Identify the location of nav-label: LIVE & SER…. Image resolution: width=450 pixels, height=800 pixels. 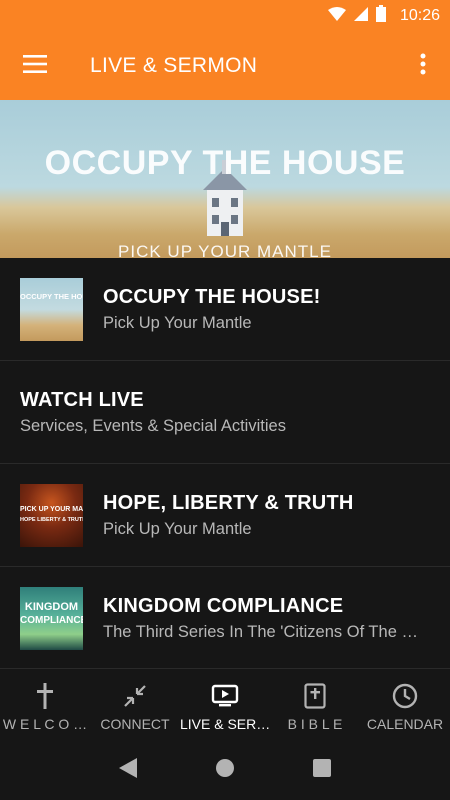
(225, 724).